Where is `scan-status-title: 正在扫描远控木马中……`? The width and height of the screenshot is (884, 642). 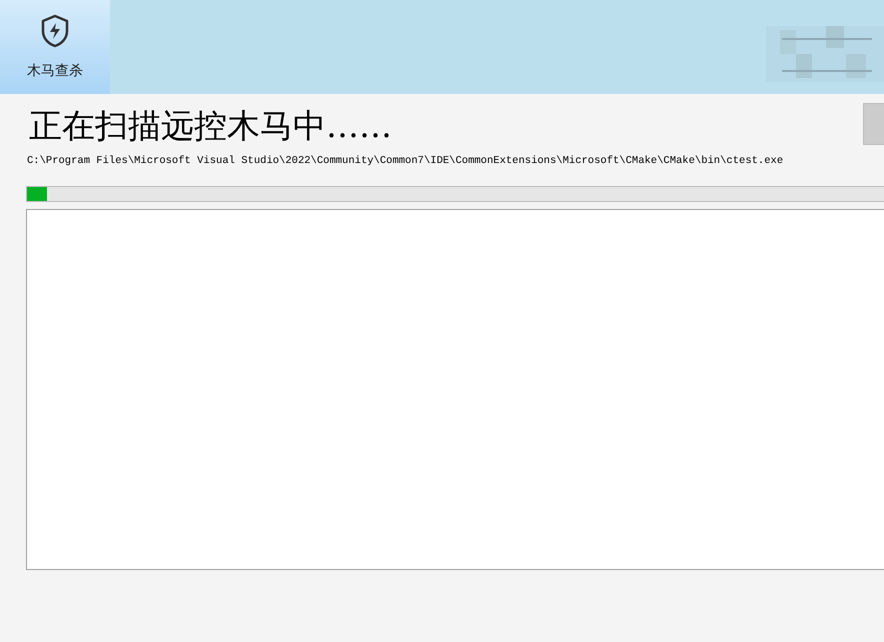
scan-status-title: 正在扫描远控木马中…… is located at coordinates (210, 126).